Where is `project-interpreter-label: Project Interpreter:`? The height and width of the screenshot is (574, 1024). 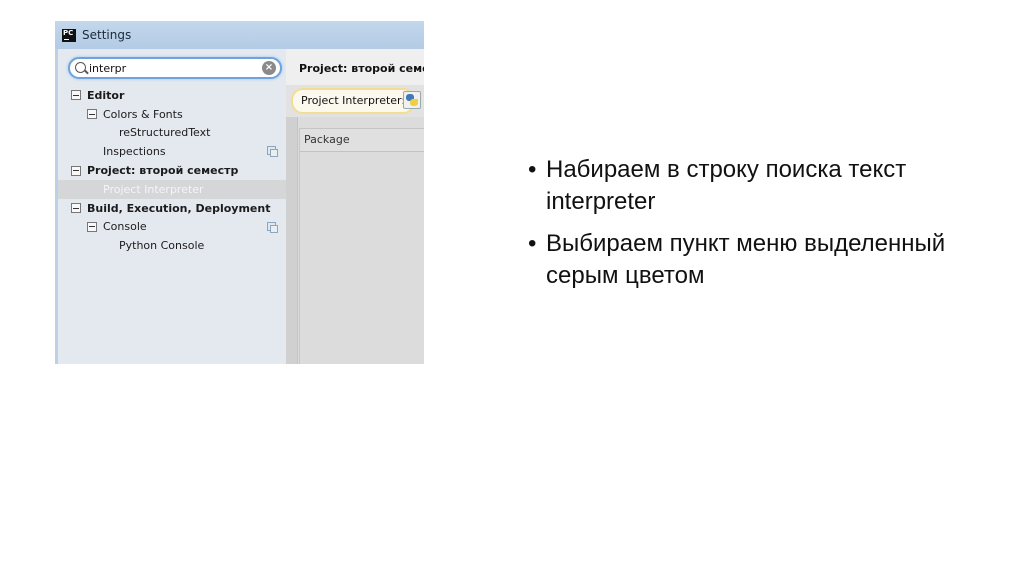
project-interpreter-label: Project Interpreter: is located at coordinates (353, 101).